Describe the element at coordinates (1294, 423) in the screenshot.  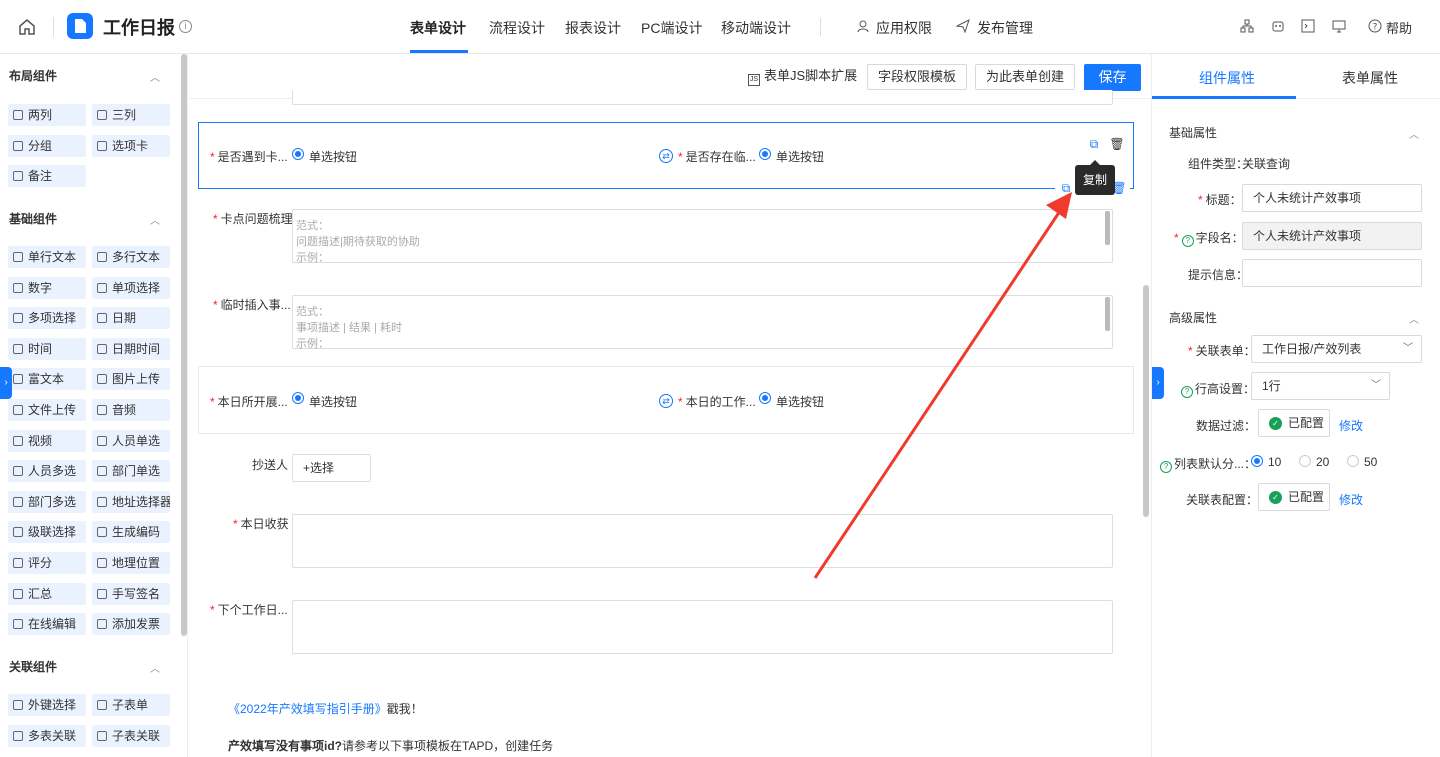
I see `data-filter-configured-badge: ✓ 已配置` at that location.